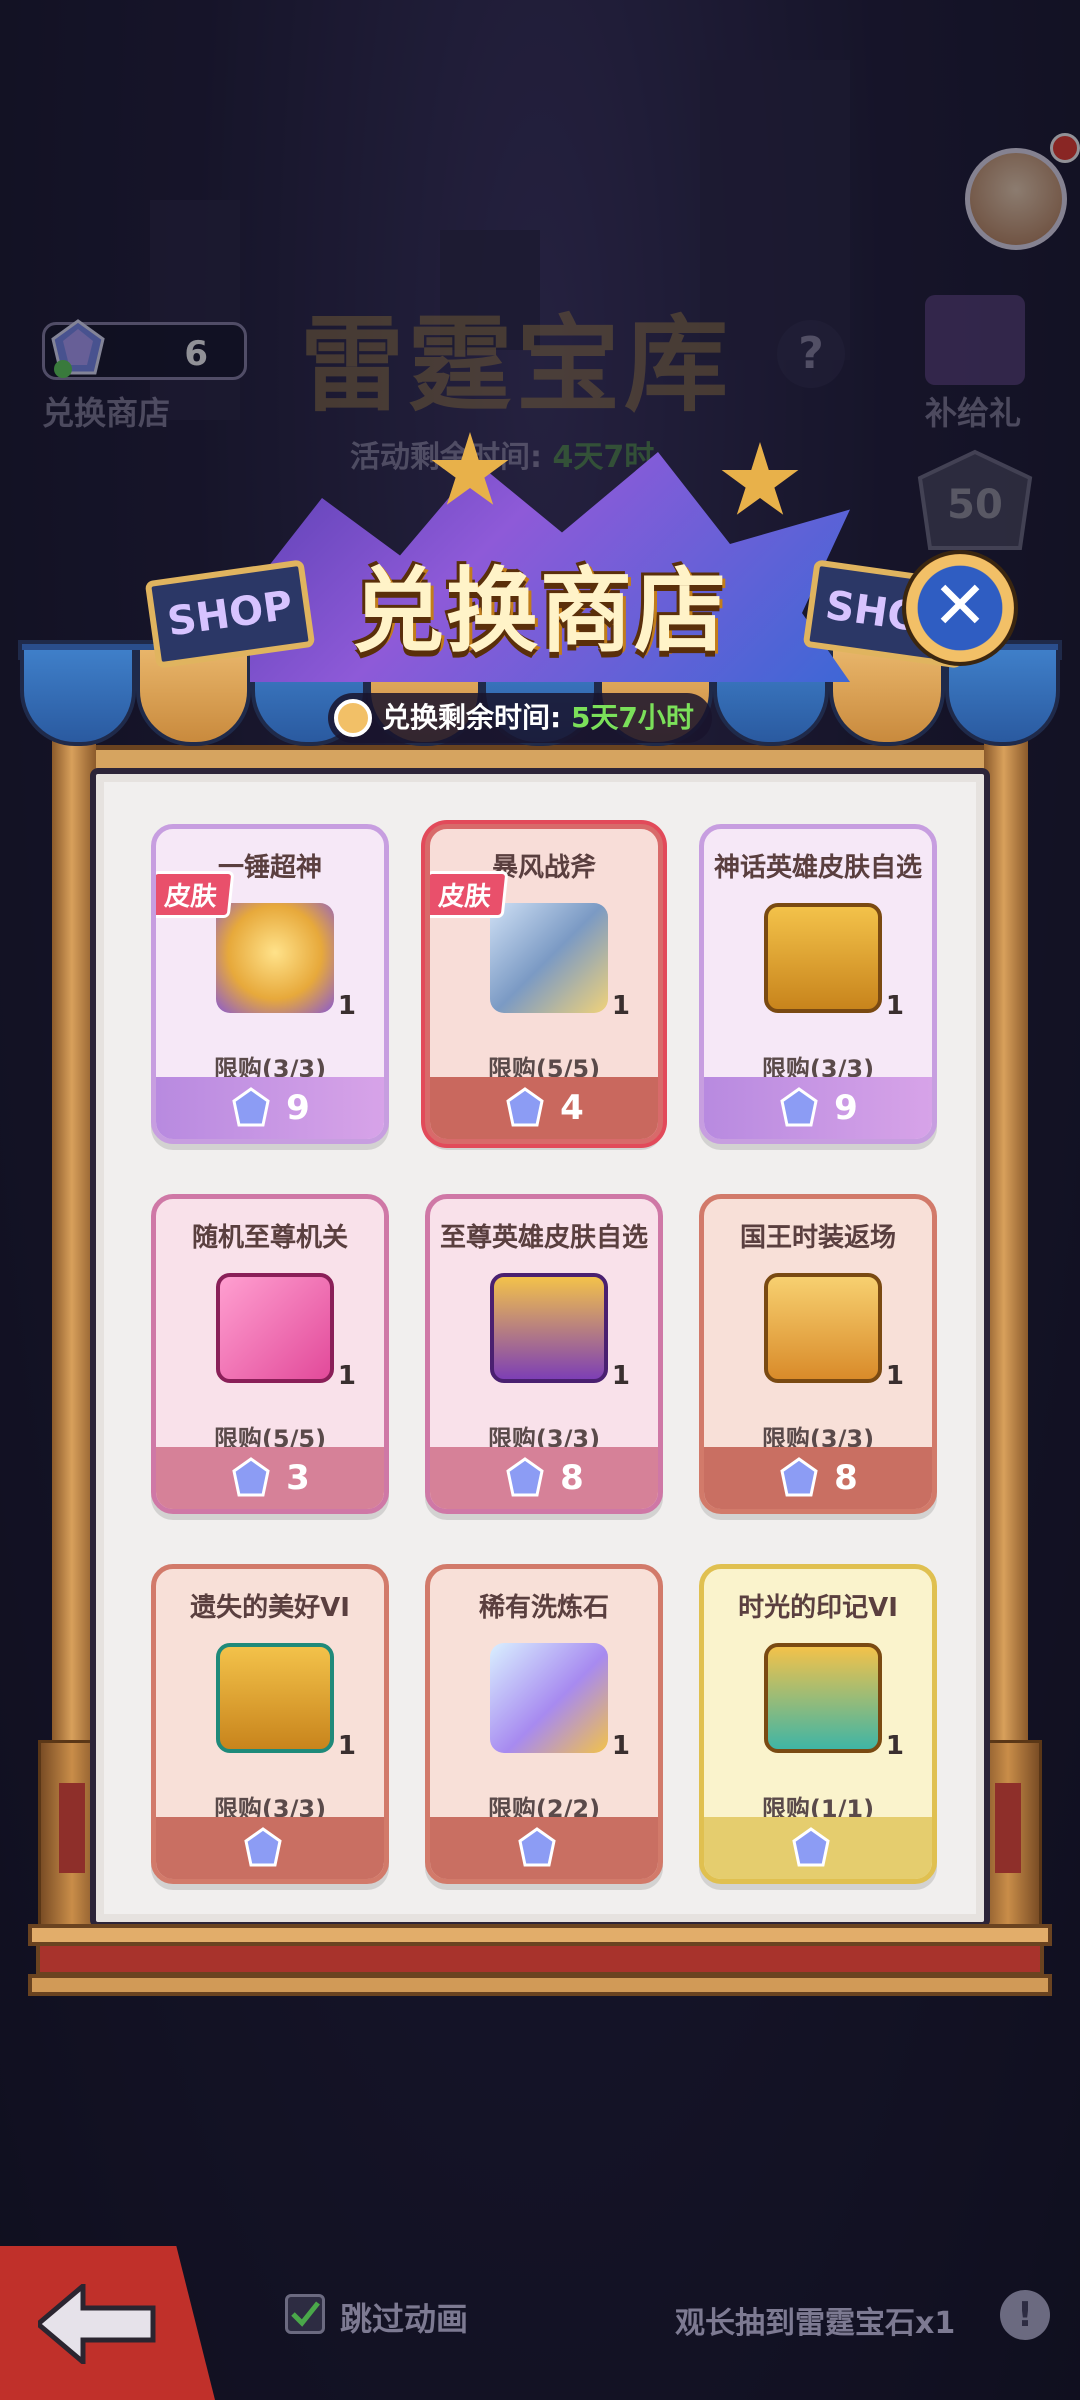  I want to click on item-name: 神话英雄皮肤自选, so click(817, 868).